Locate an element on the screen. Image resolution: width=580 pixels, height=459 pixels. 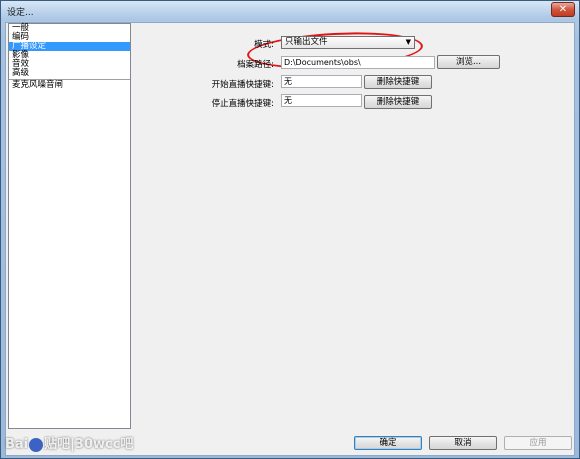
title-bar: 设定... ✕ is located at coordinates (290, 11).